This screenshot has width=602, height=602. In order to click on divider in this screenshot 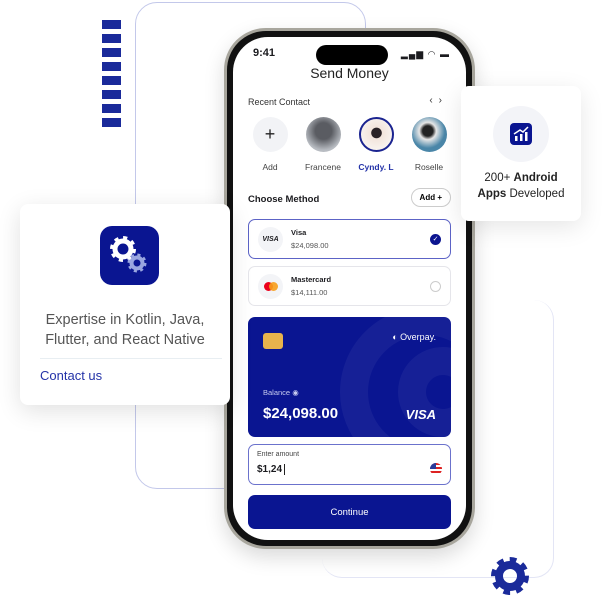, I will do `click(131, 358)`.